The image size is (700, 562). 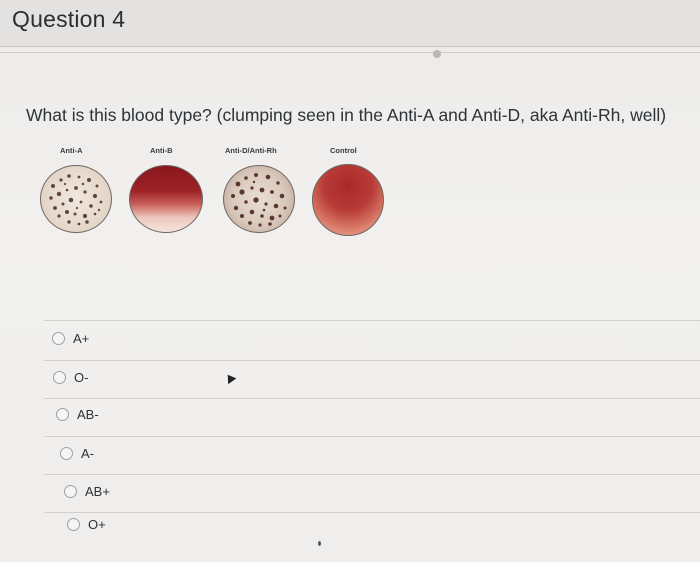 I want to click on answer-option-o-minus: O-, so click(x=70, y=377).